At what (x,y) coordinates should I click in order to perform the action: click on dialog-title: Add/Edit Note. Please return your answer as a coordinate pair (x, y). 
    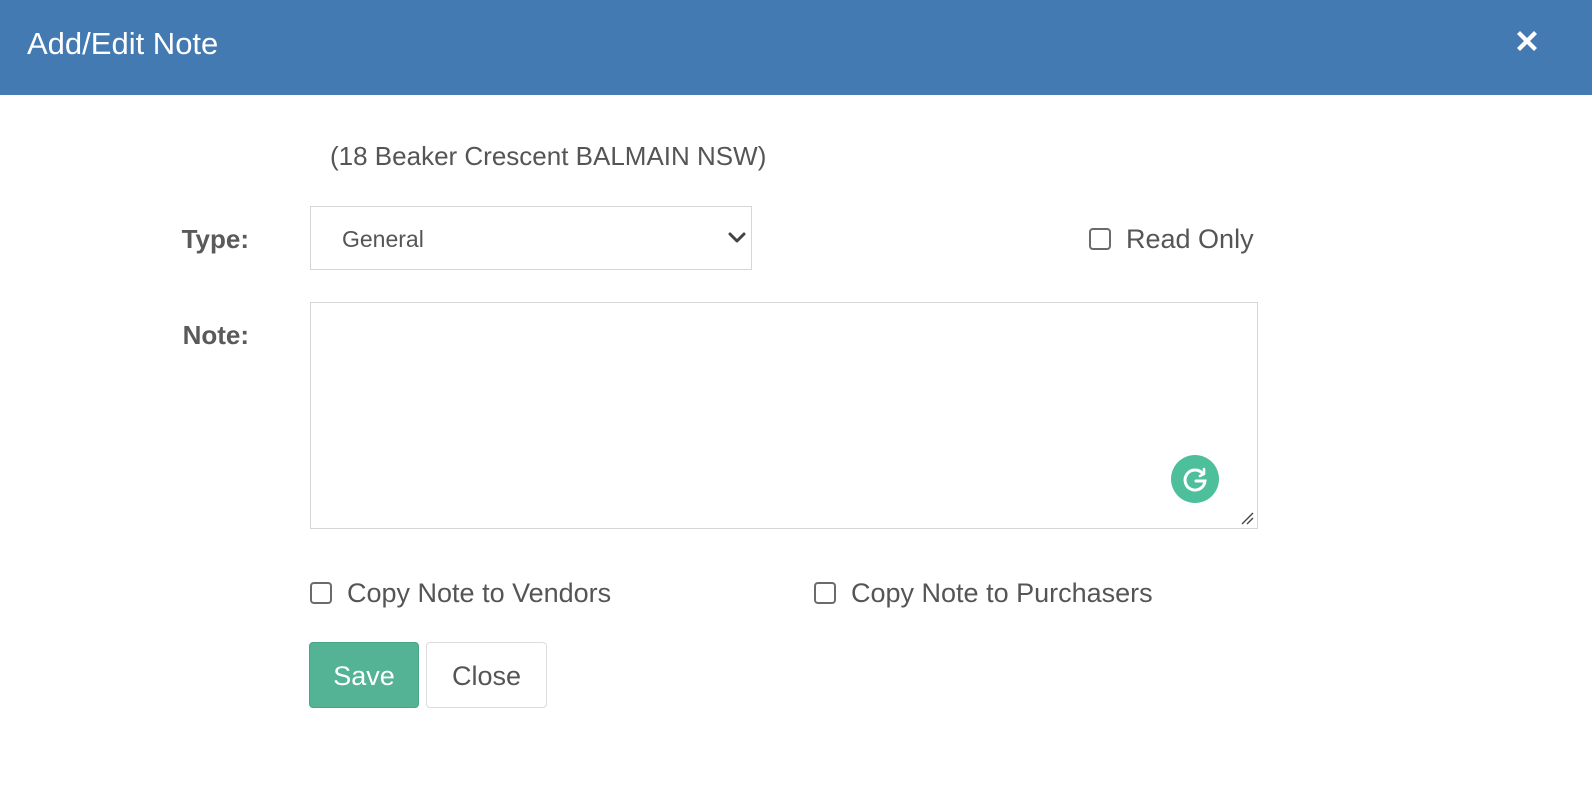
    Looking at the image, I should click on (123, 43).